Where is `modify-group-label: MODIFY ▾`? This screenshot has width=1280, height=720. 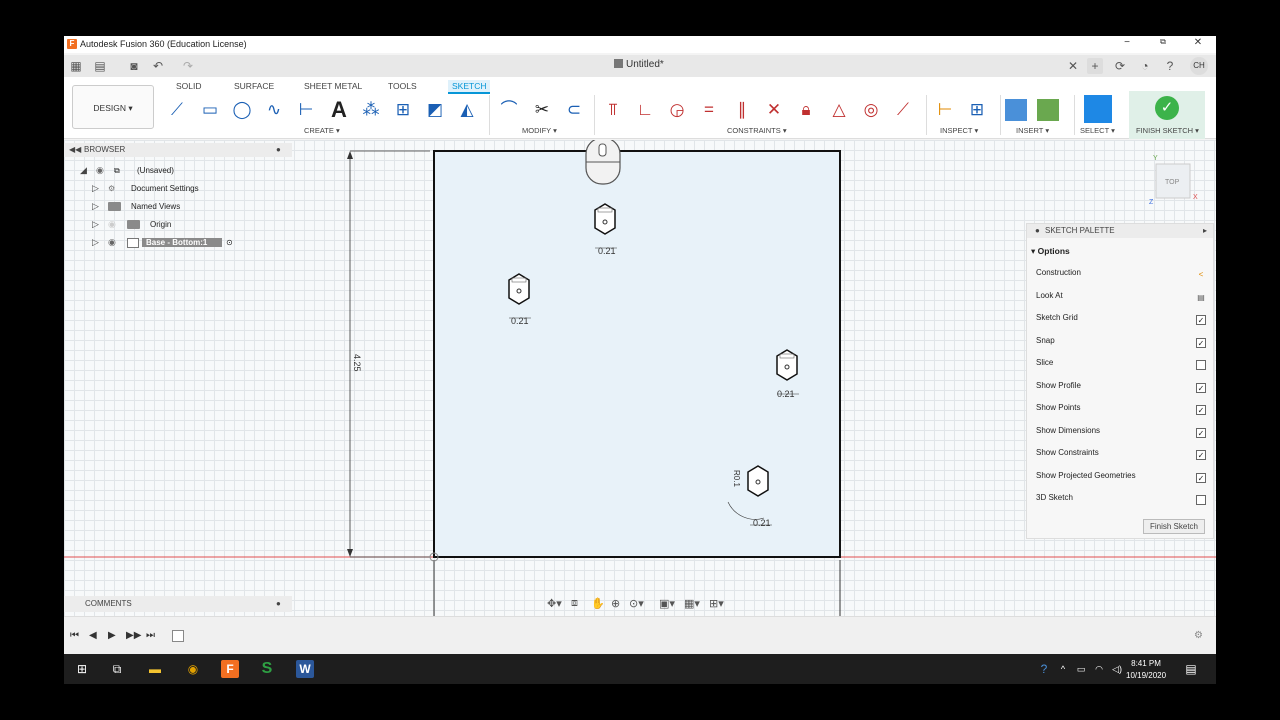
modify-group-label: MODIFY ▾ is located at coordinates (539, 130).